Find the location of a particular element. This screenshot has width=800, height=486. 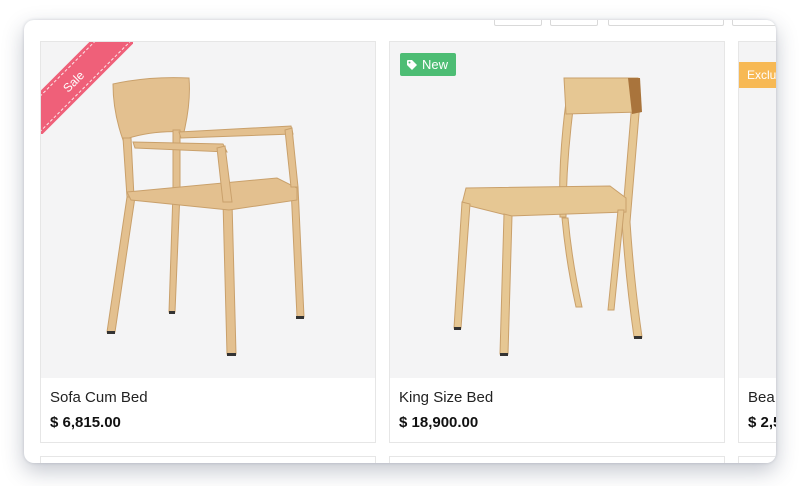

product-title: King Size Bed is located at coordinates (446, 397).